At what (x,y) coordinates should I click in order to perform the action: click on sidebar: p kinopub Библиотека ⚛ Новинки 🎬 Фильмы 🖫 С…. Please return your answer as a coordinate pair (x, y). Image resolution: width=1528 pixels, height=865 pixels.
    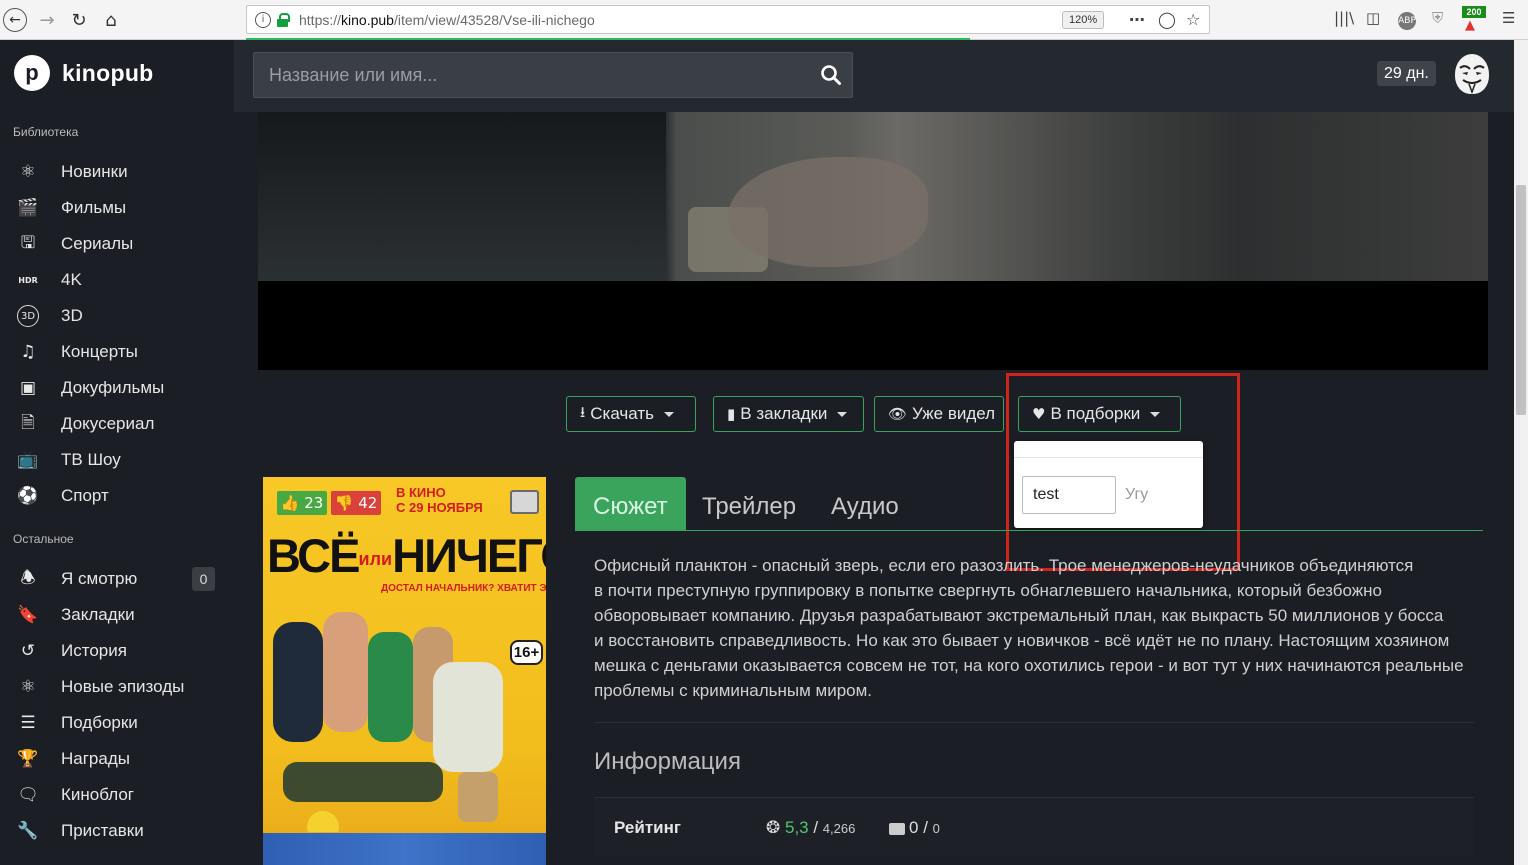
    Looking at the image, I should click on (117, 452).